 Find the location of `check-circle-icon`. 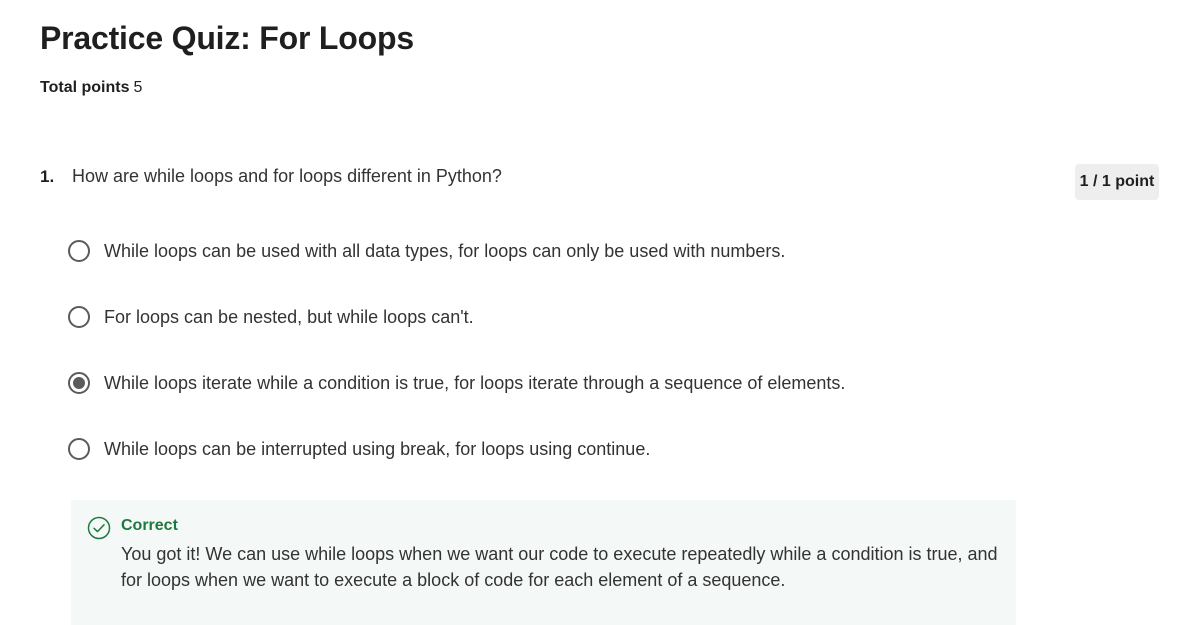

check-circle-icon is located at coordinates (99, 528).